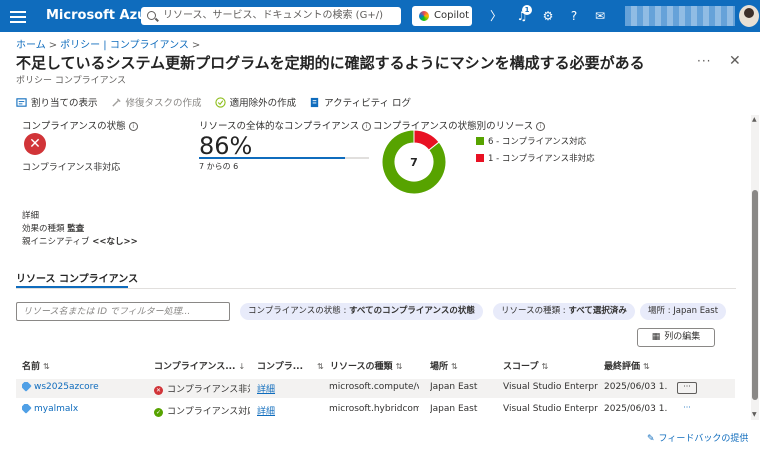 The height and width of the screenshot is (459, 760). What do you see at coordinates (537, 142) in the screenshot?
I see `legend-label-compliant: 6 - コンプライアンス対応` at bounding box center [537, 142].